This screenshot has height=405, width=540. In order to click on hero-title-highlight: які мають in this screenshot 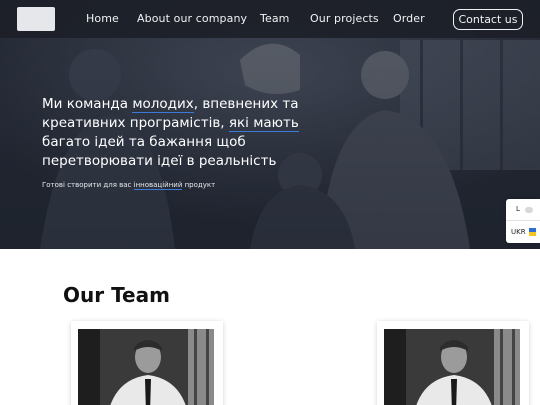, I will do `click(263, 123)`.